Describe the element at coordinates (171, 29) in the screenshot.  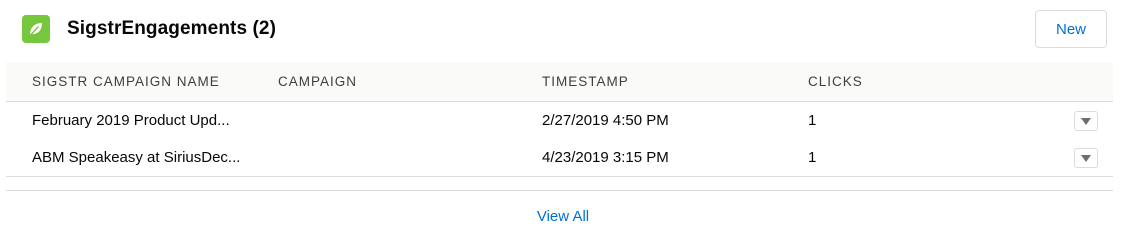
I see `card-title: SigstrEngagements (2)` at that location.